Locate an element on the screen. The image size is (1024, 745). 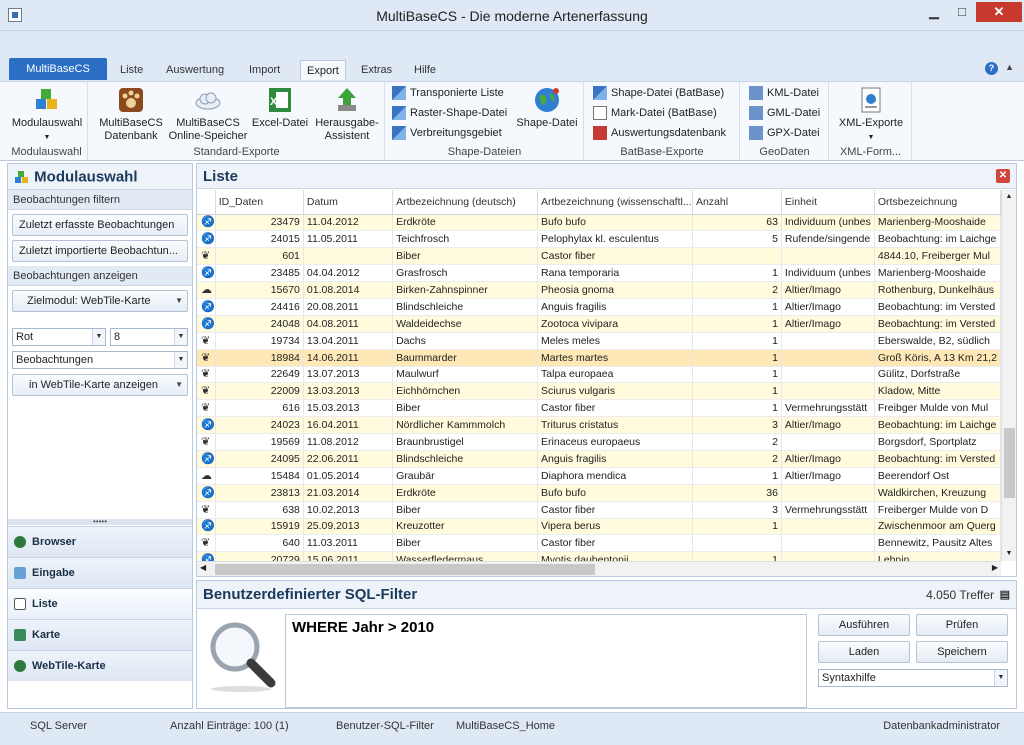
size-select: 8 ▼ is located at coordinates (149, 337).